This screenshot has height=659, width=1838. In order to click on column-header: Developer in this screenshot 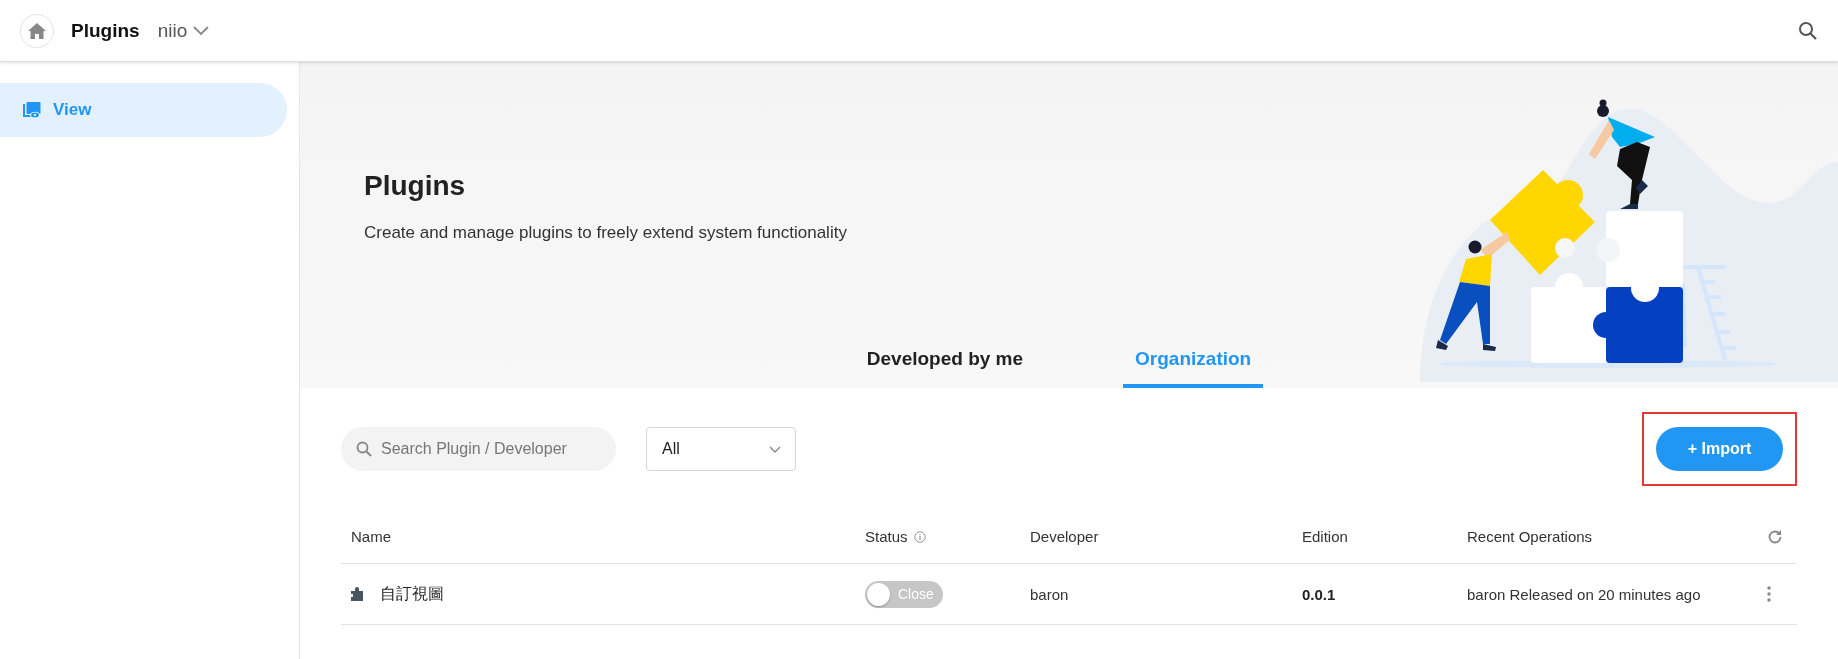, I will do `click(1064, 536)`.